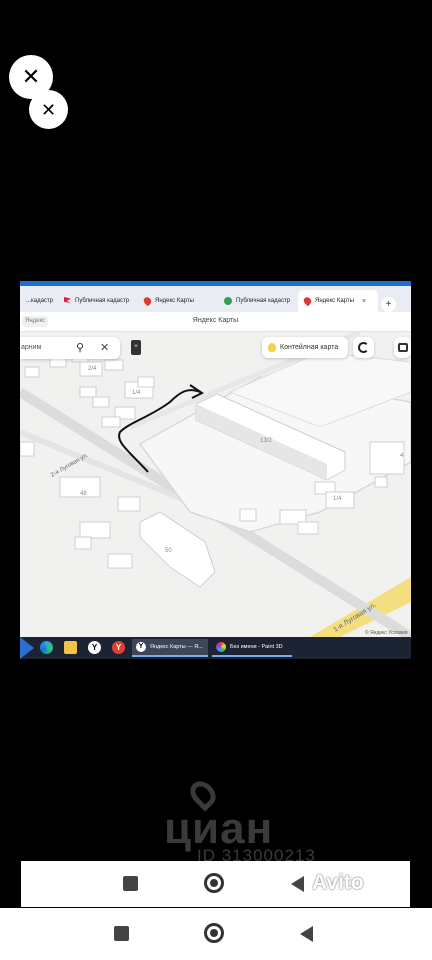  I want to click on address-bar: Яндекс Яндекс Карты, so click(215, 322).